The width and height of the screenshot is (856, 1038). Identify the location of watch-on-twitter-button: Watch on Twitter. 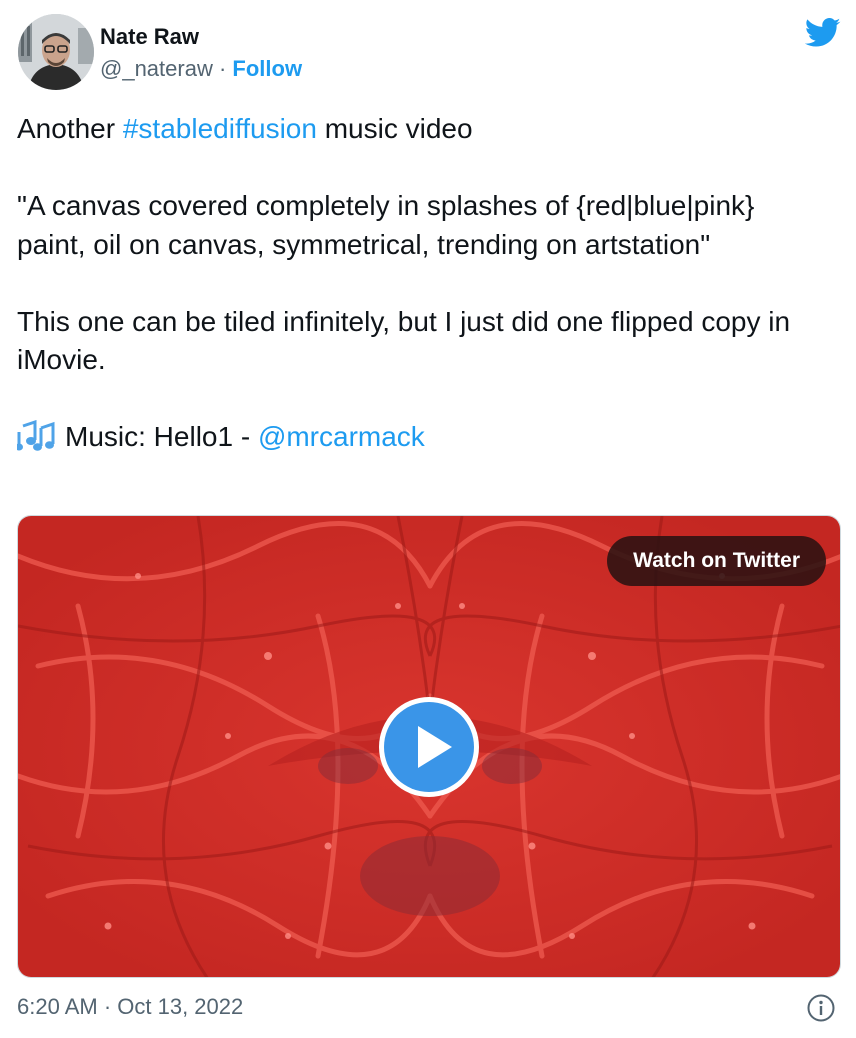
(716, 561).